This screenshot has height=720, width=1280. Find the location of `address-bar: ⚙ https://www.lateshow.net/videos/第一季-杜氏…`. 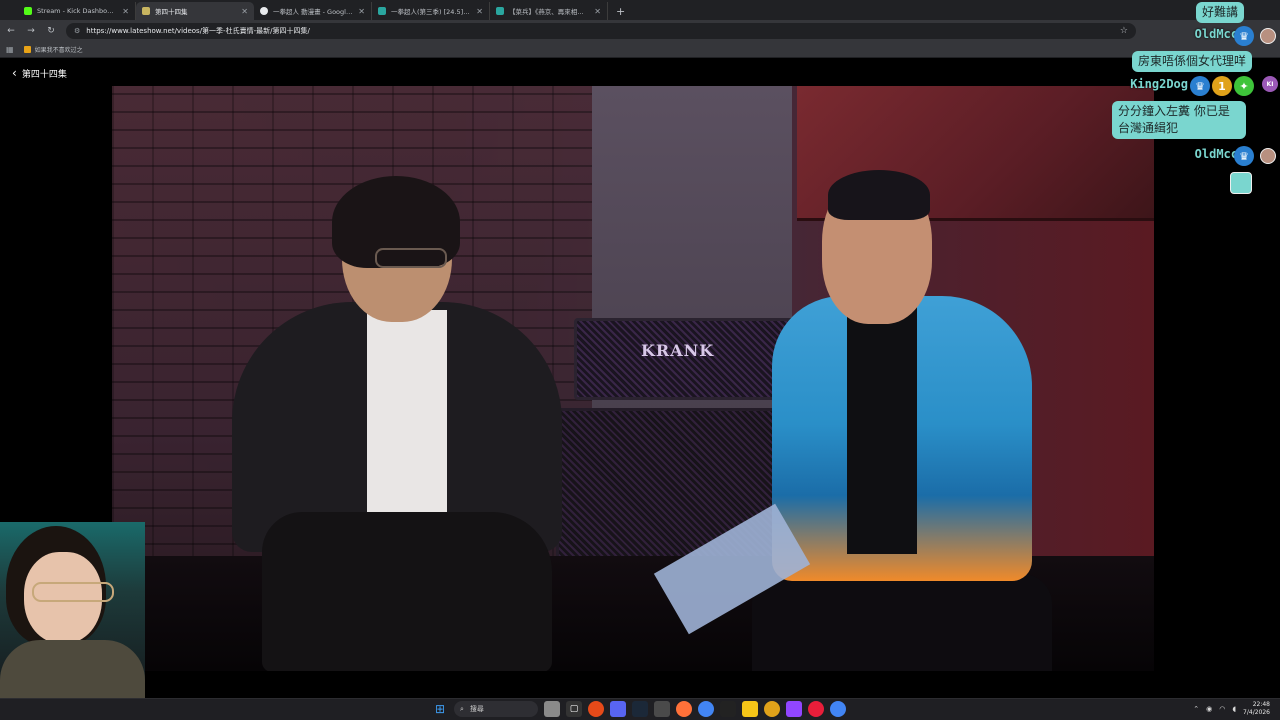

address-bar: ⚙ https://www.lateshow.net/videos/第一季-杜氏… is located at coordinates (601, 31).